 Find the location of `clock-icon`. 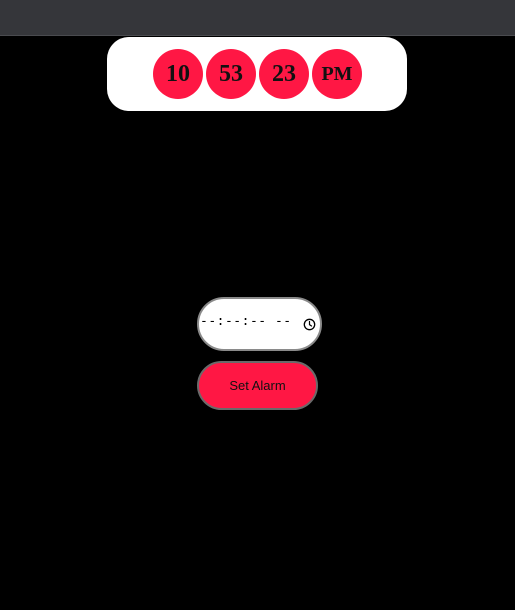

clock-icon is located at coordinates (309, 324).